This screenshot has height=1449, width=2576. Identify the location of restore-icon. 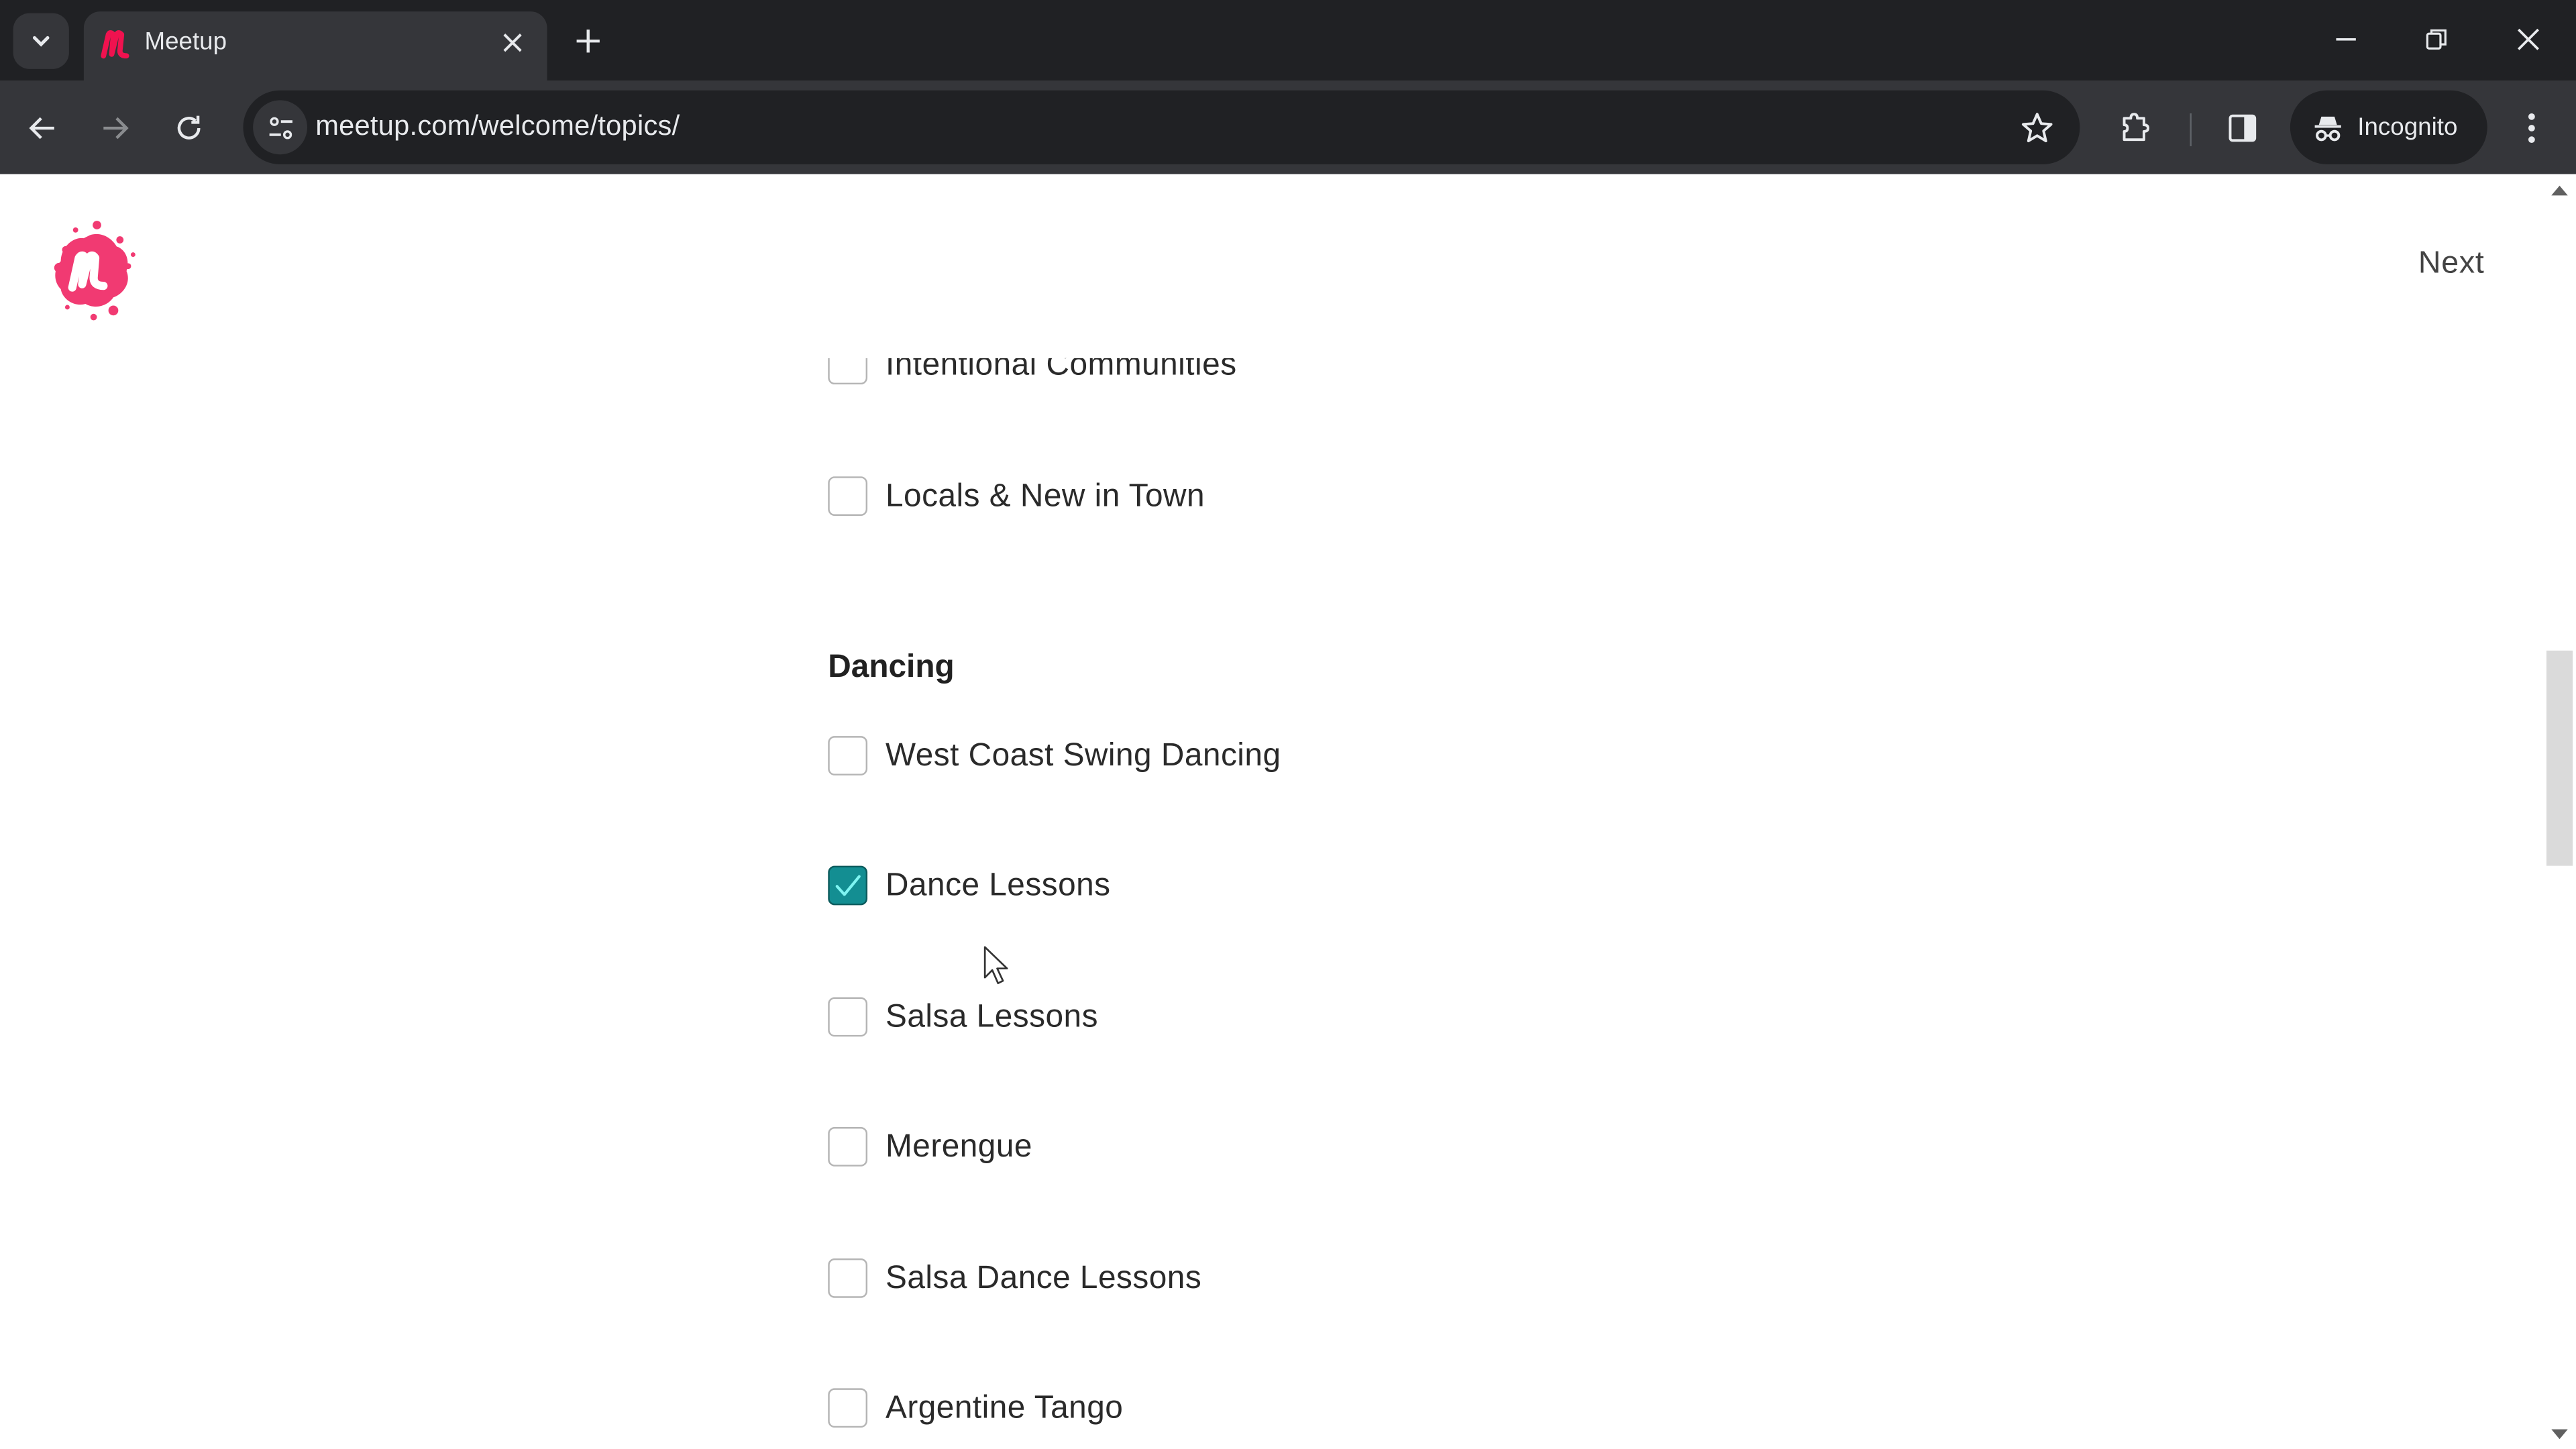
(2436, 39).